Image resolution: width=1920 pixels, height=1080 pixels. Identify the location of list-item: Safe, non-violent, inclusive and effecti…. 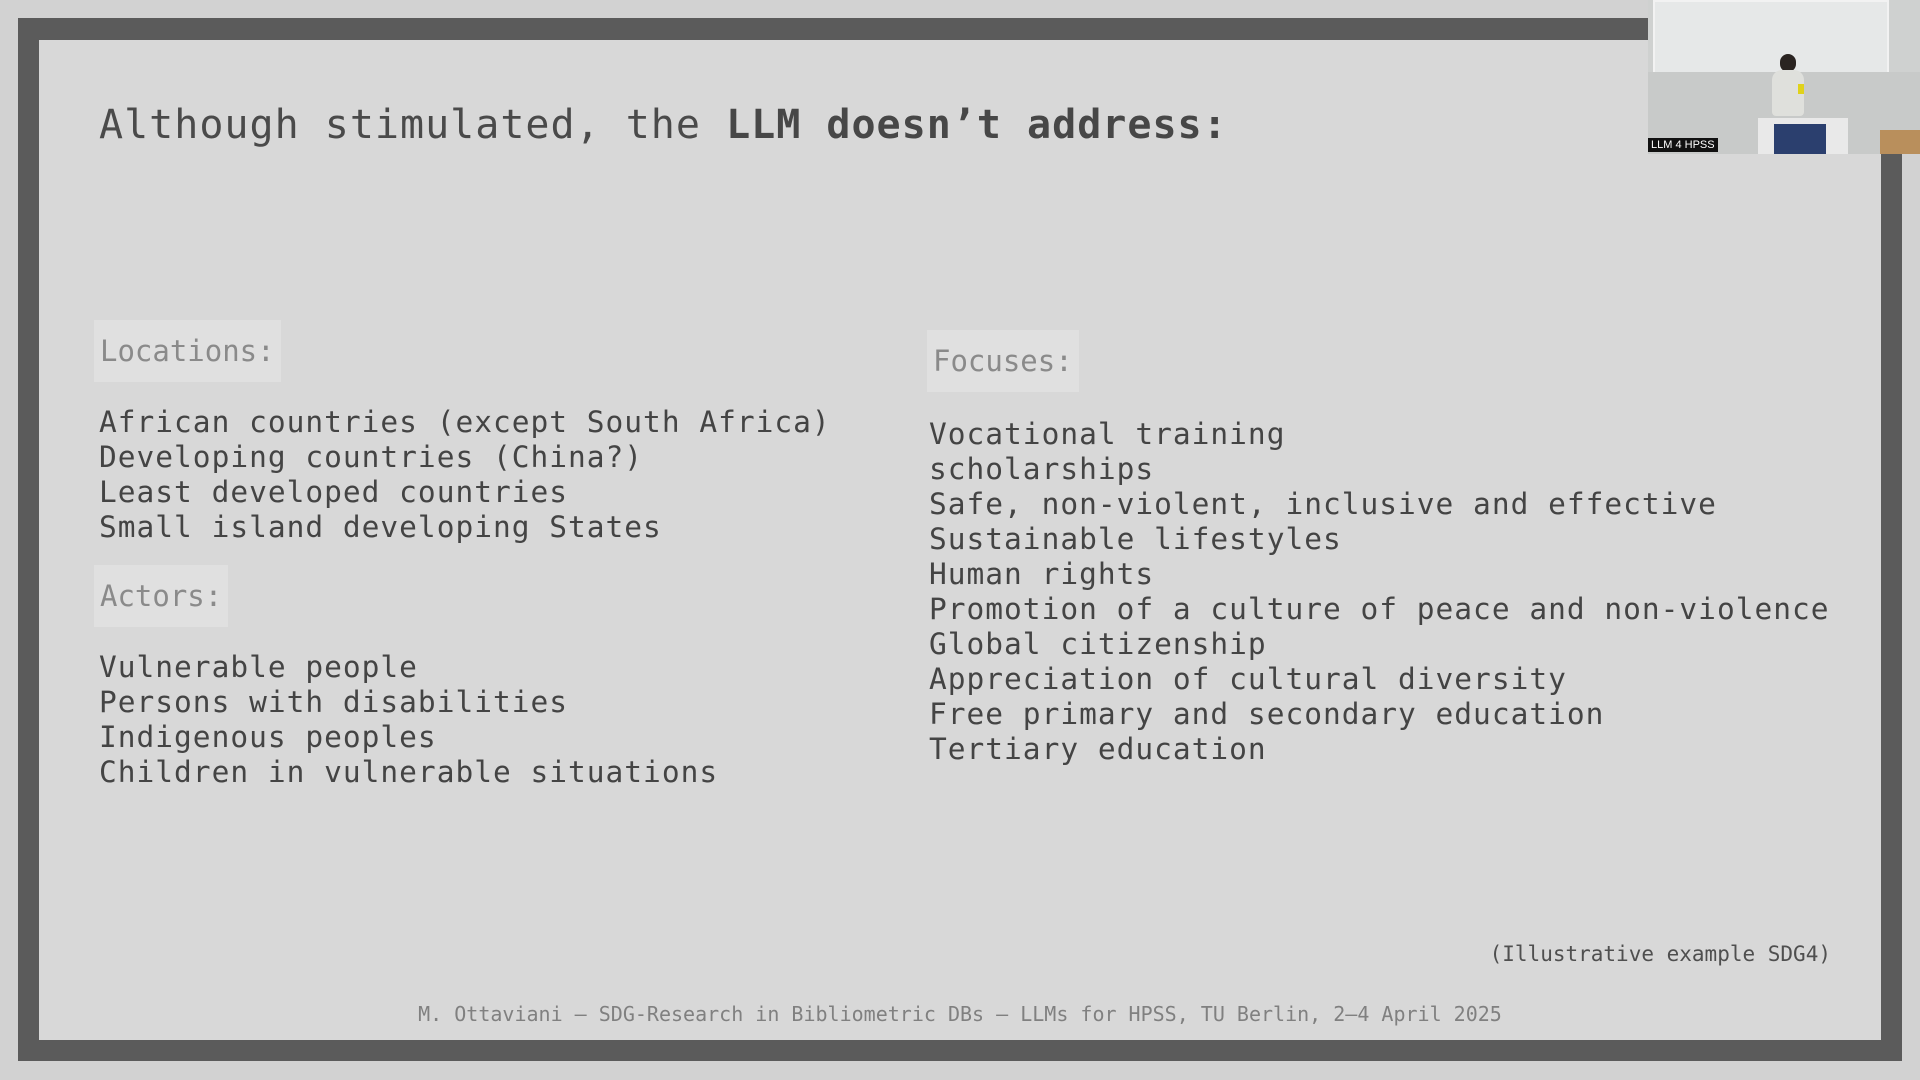
(1323, 504).